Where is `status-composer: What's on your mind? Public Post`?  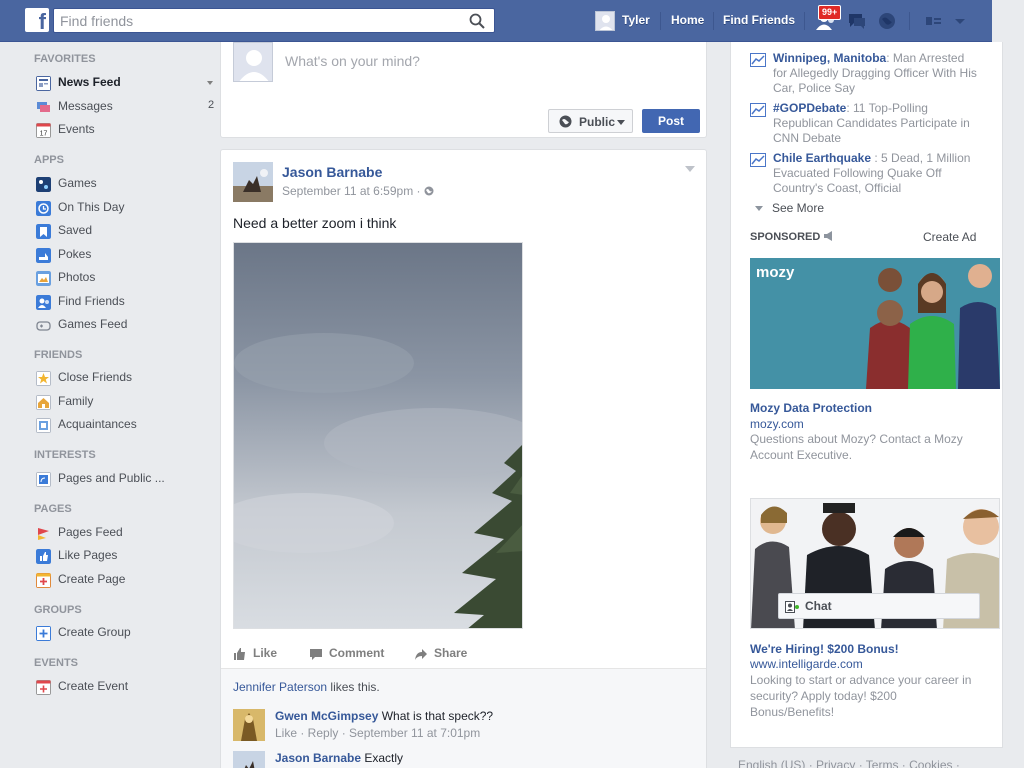
status-composer: What's on your mind? Public Post is located at coordinates (463, 90).